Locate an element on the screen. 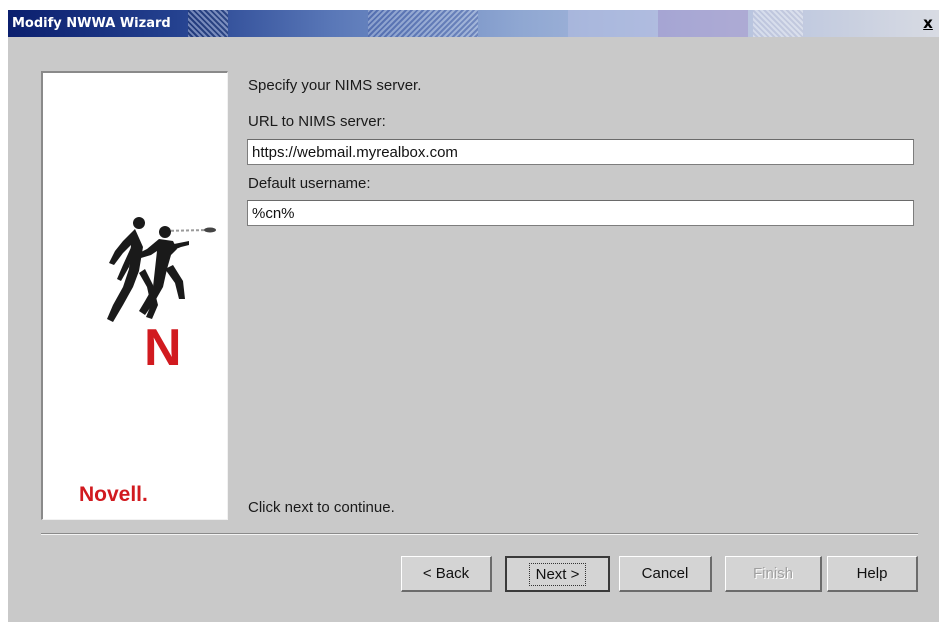 The width and height of the screenshot is (939, 622). help-button-label: Help is located at coordinates (872, 573).